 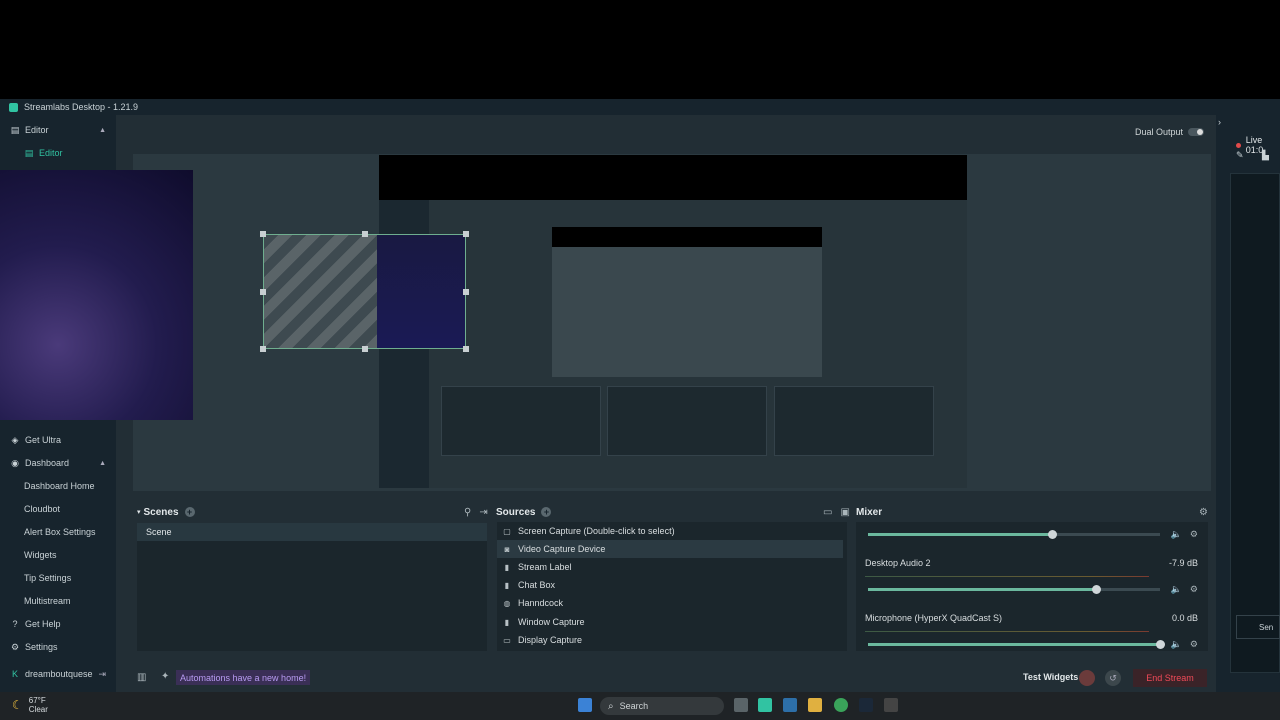 What do you see at coordinates (765, 705) in the screenshot?
I see `streamlabs-taskbar-icon` at bounding box center [765, 705].